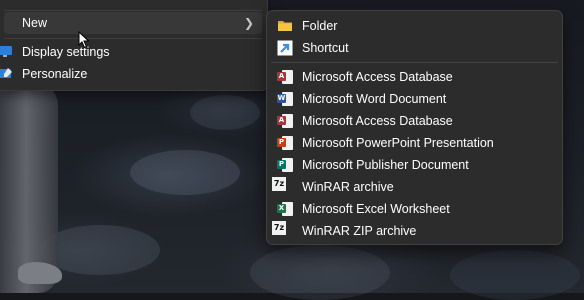 The height and width of the screenshot is (300, 584). I want to click on submenu-item-excel-worksheet-label: Microsoft Excel Worksheet, so click(376, 209).